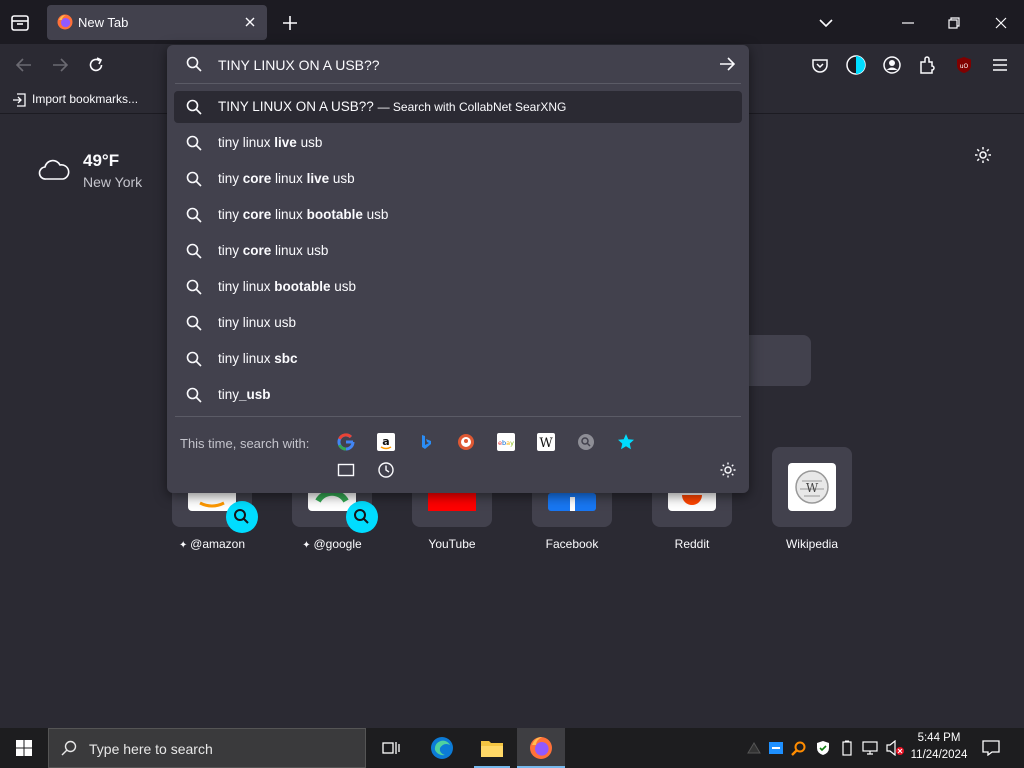 Image resolution: width=1024 pixels, height=768 pixels. Describe the element at coordinates (296, 106) in the screenshot. I see `heuristic-query: TINY LINUX ON A USB??` at that location.